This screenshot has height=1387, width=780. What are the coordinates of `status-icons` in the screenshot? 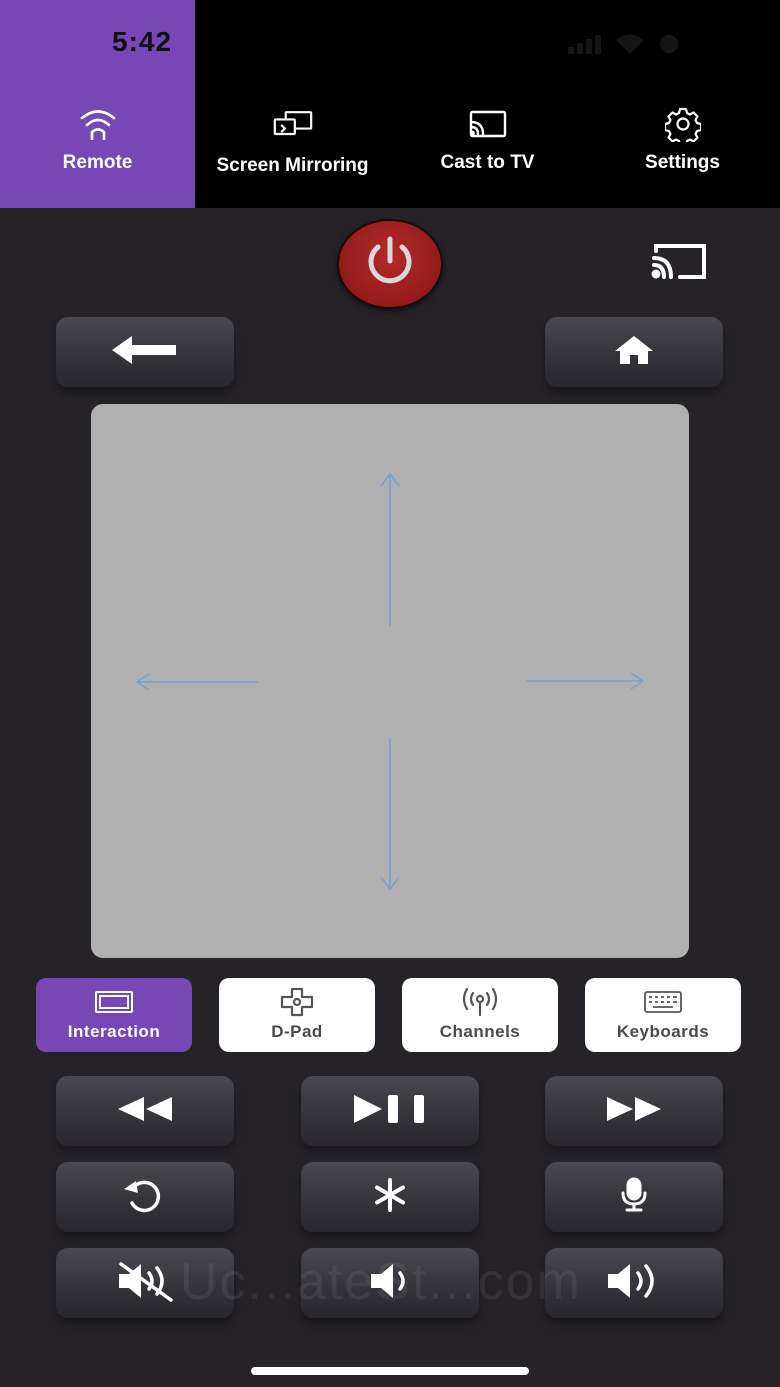 It's located at (624, 46).